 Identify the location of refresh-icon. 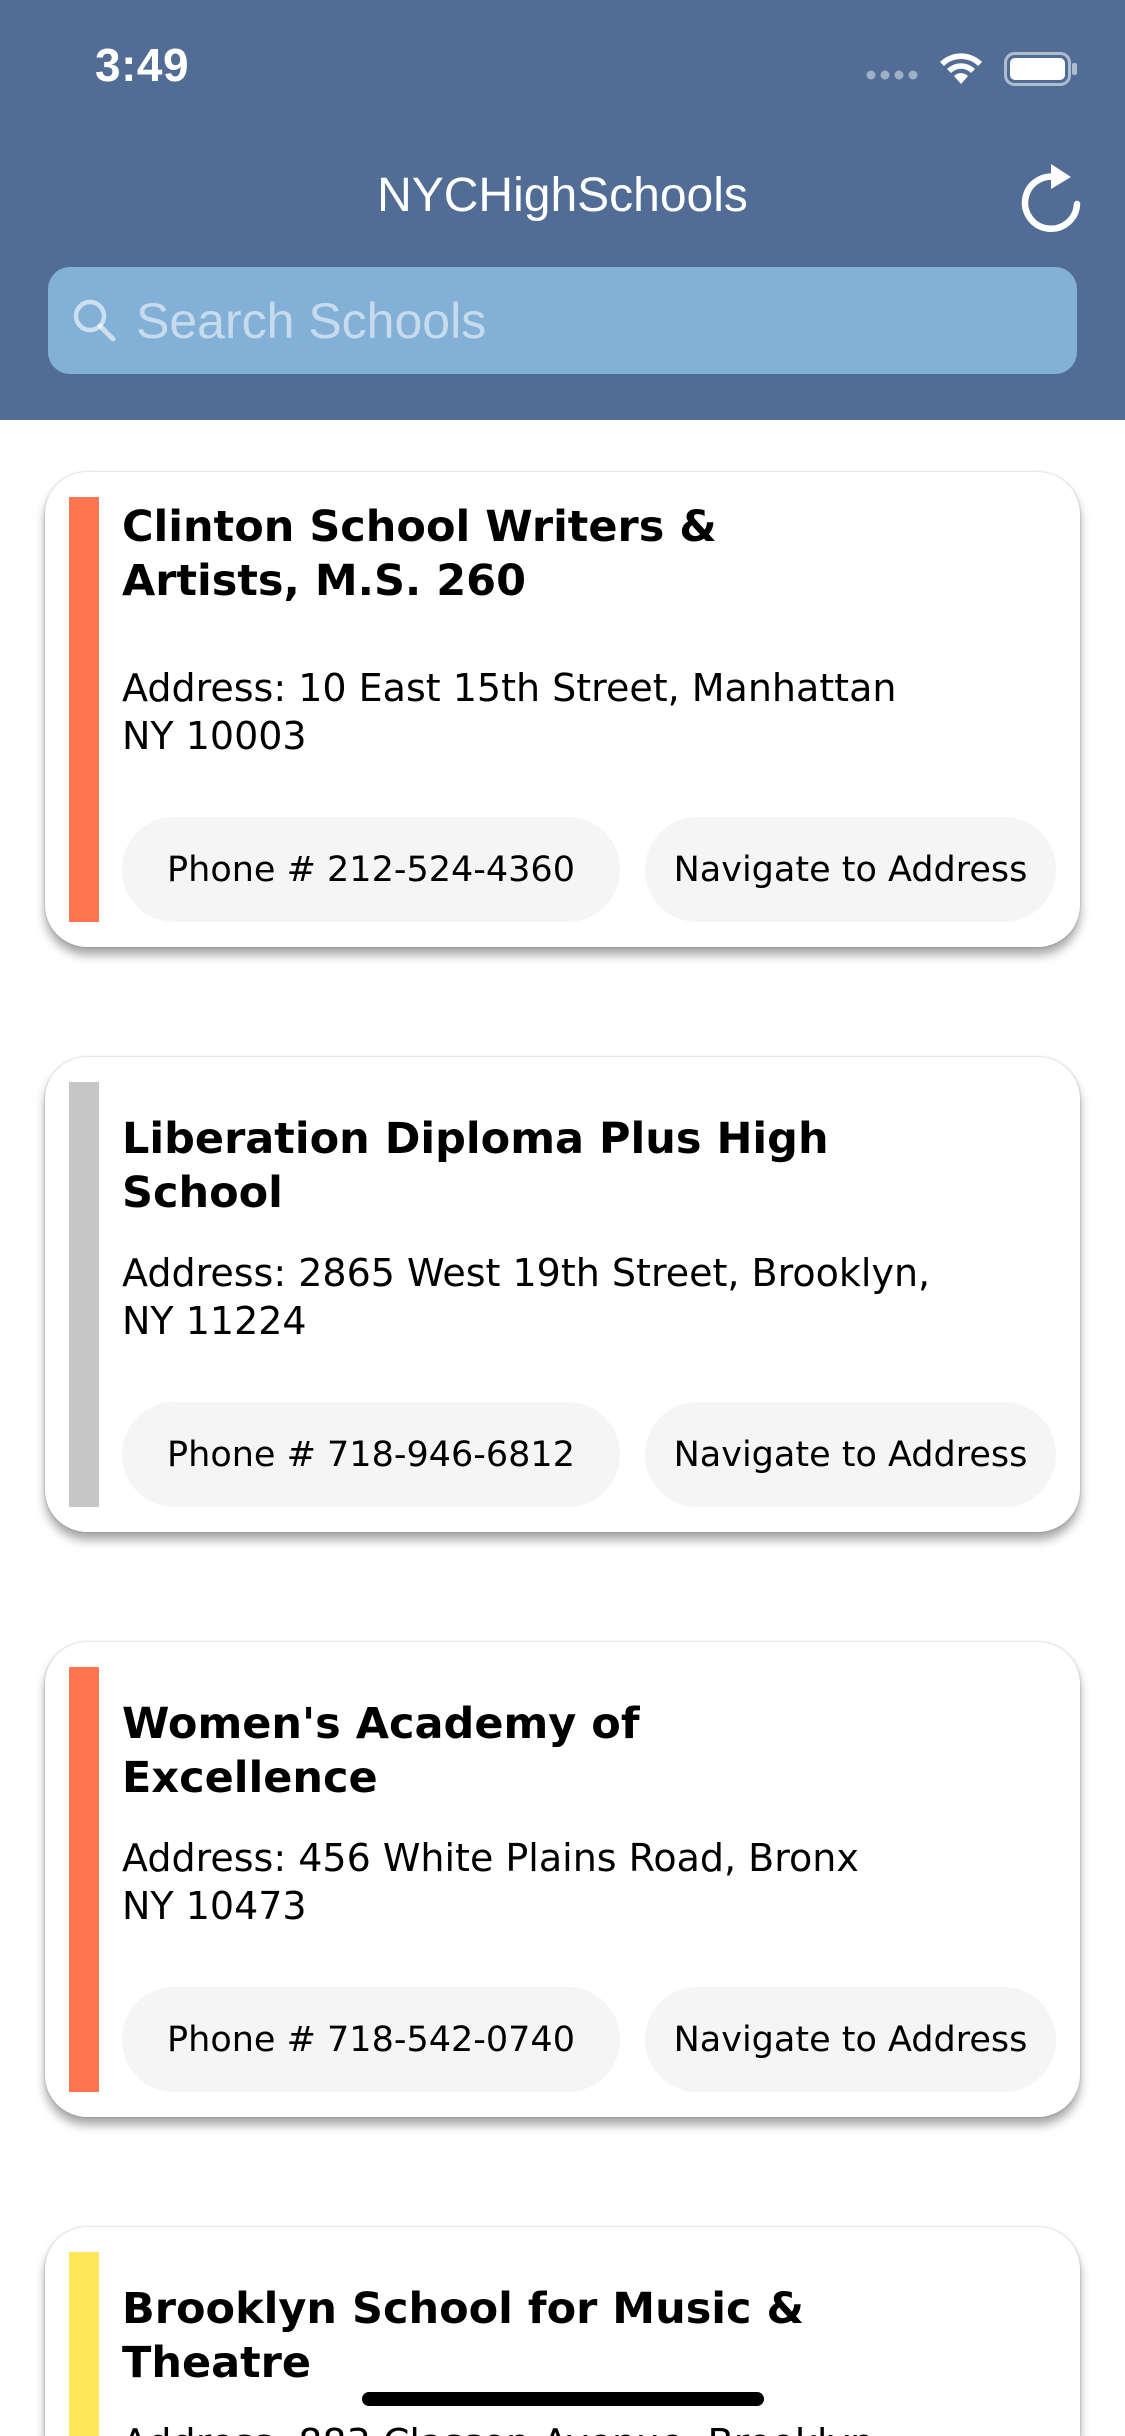
(1051, 198).